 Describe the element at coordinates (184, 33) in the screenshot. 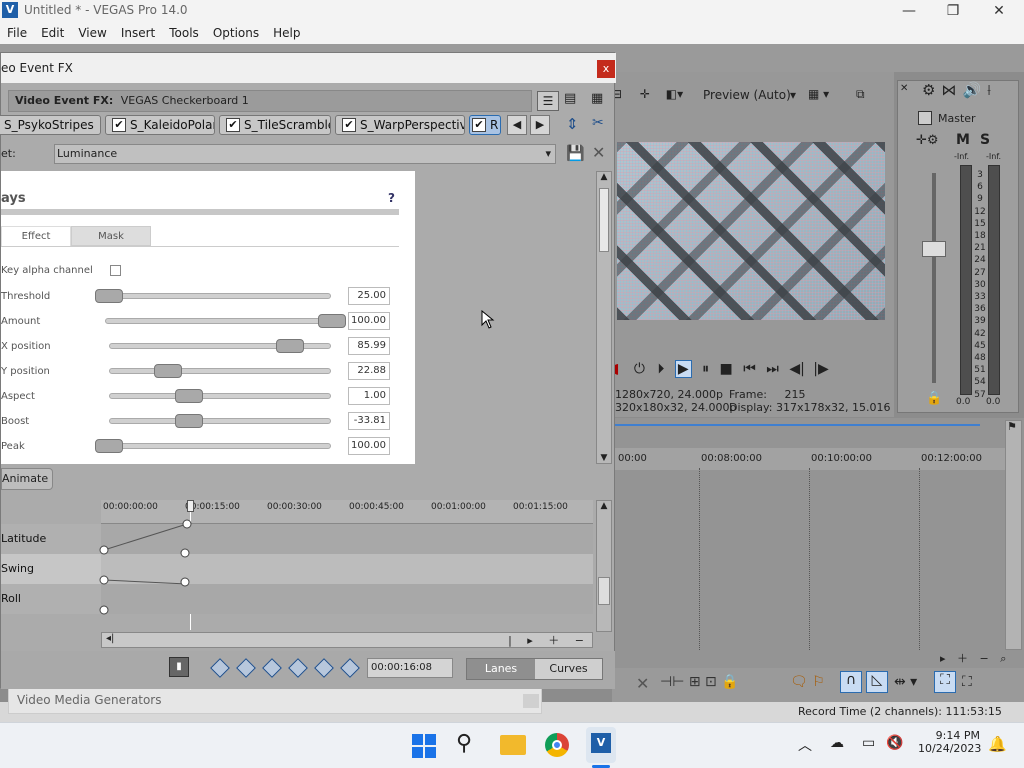

I see `menu-tools: Tools` at that location.